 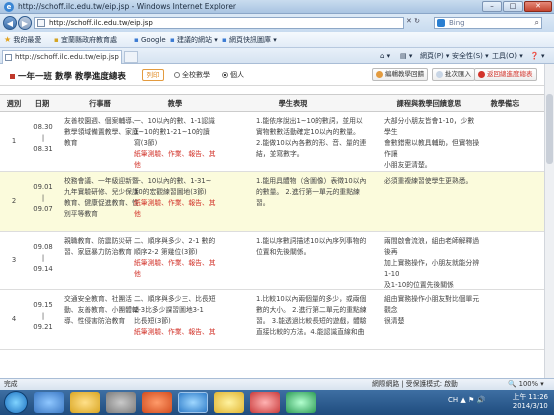 I want to click on ie-taskbar-icon, so click(x=49, y=402).